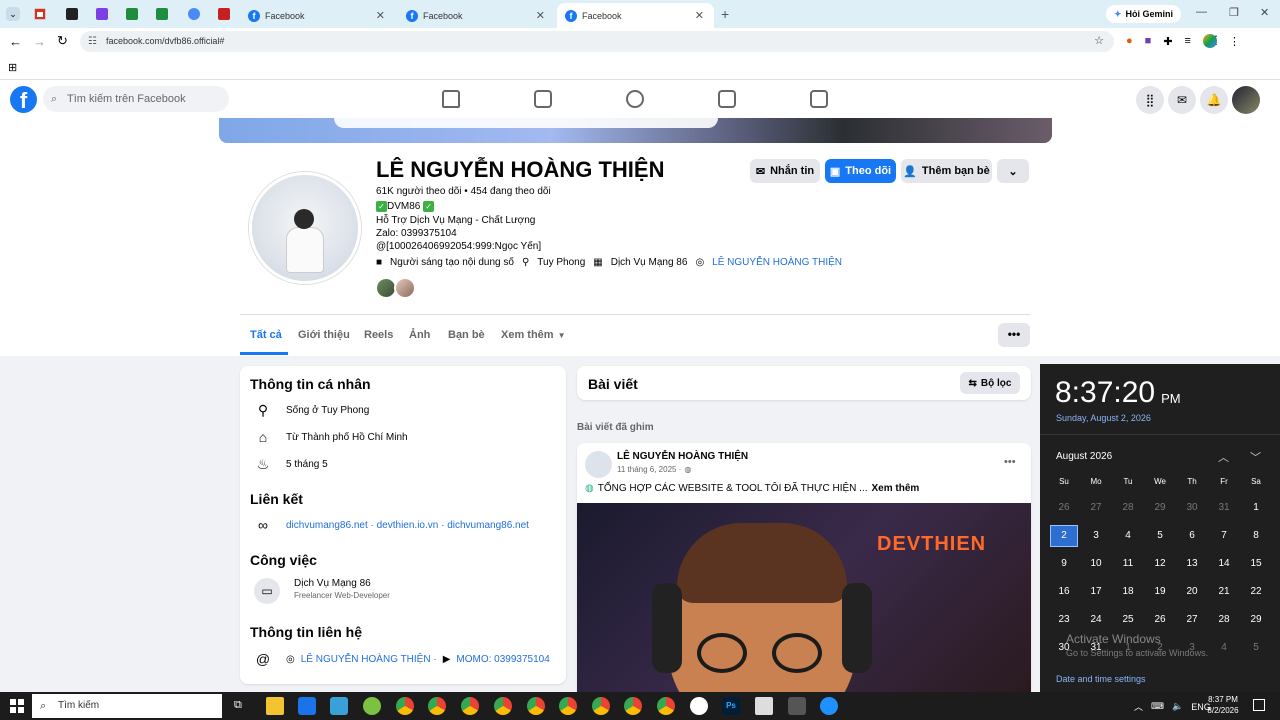 This screenshot has width=1280, height=720. Describe the element at coordinates (369, 659) in the screenshot. I see `contact-instagram-link: LÊ NGUYỄN HOÀNG THIỆN ·` at that location.